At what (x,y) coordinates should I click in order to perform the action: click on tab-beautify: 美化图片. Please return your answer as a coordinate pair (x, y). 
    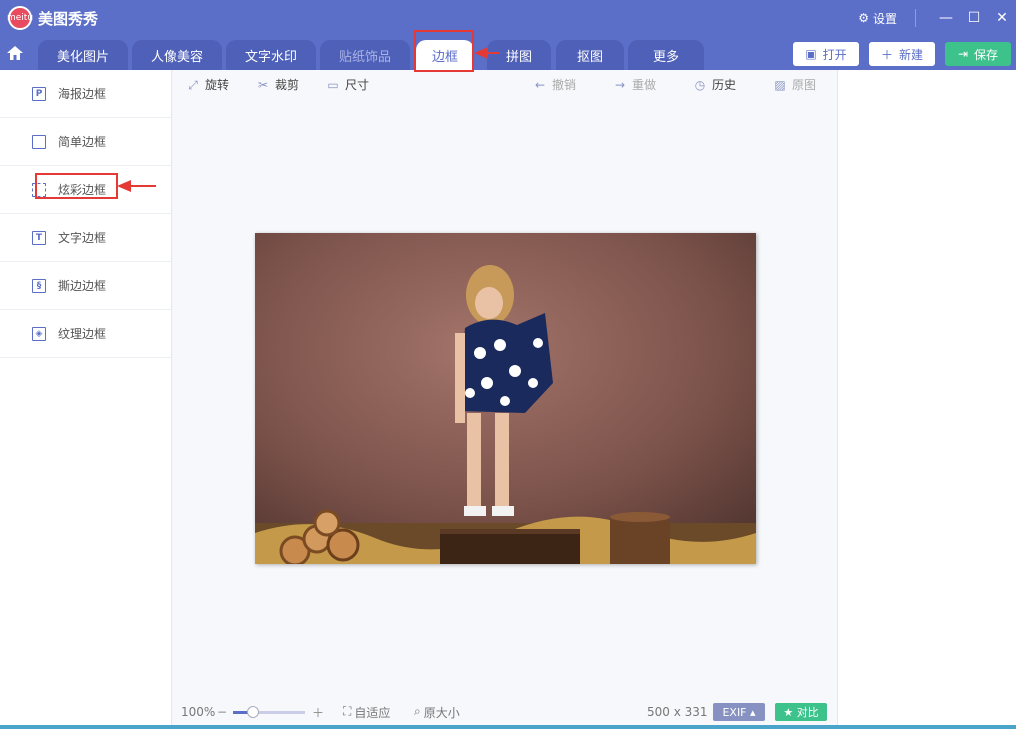
    Looking at the image, I should click on (83, 55).